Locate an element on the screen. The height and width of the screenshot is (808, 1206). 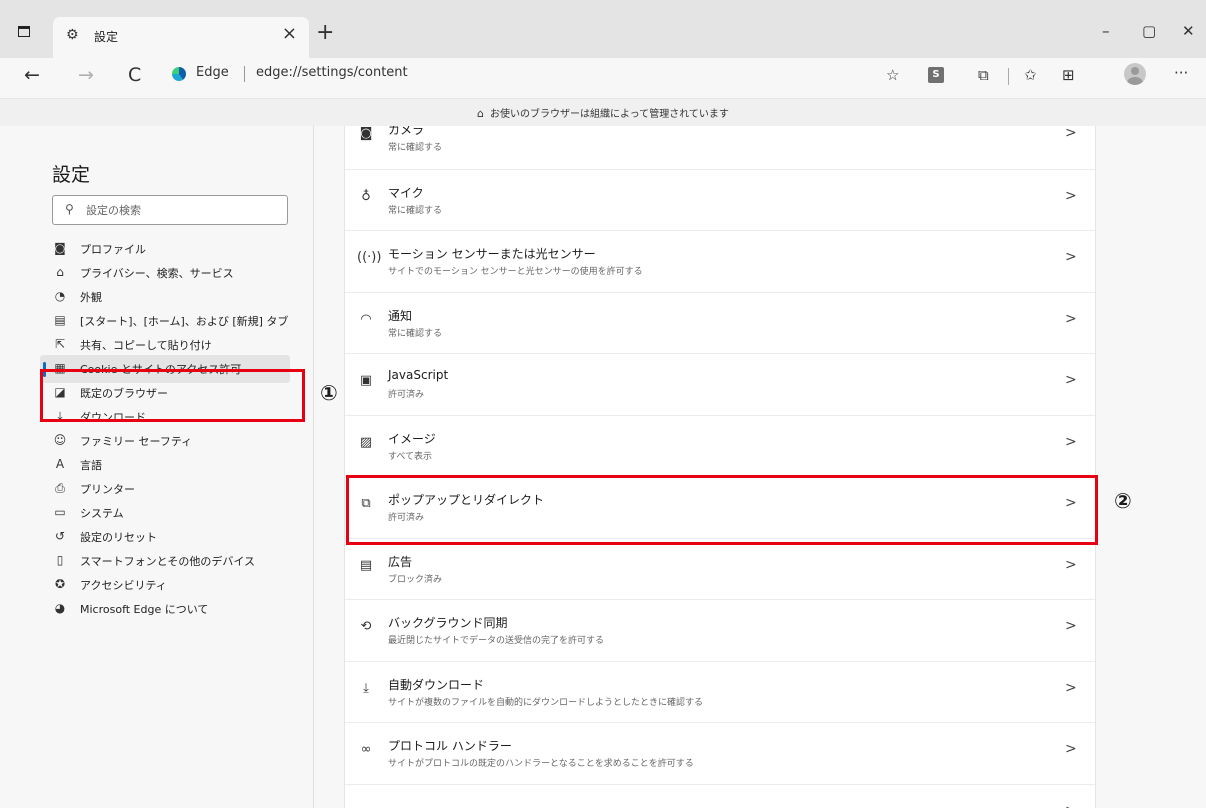
permission-subtitle: 許可済み is located at coordinates (406, 395).